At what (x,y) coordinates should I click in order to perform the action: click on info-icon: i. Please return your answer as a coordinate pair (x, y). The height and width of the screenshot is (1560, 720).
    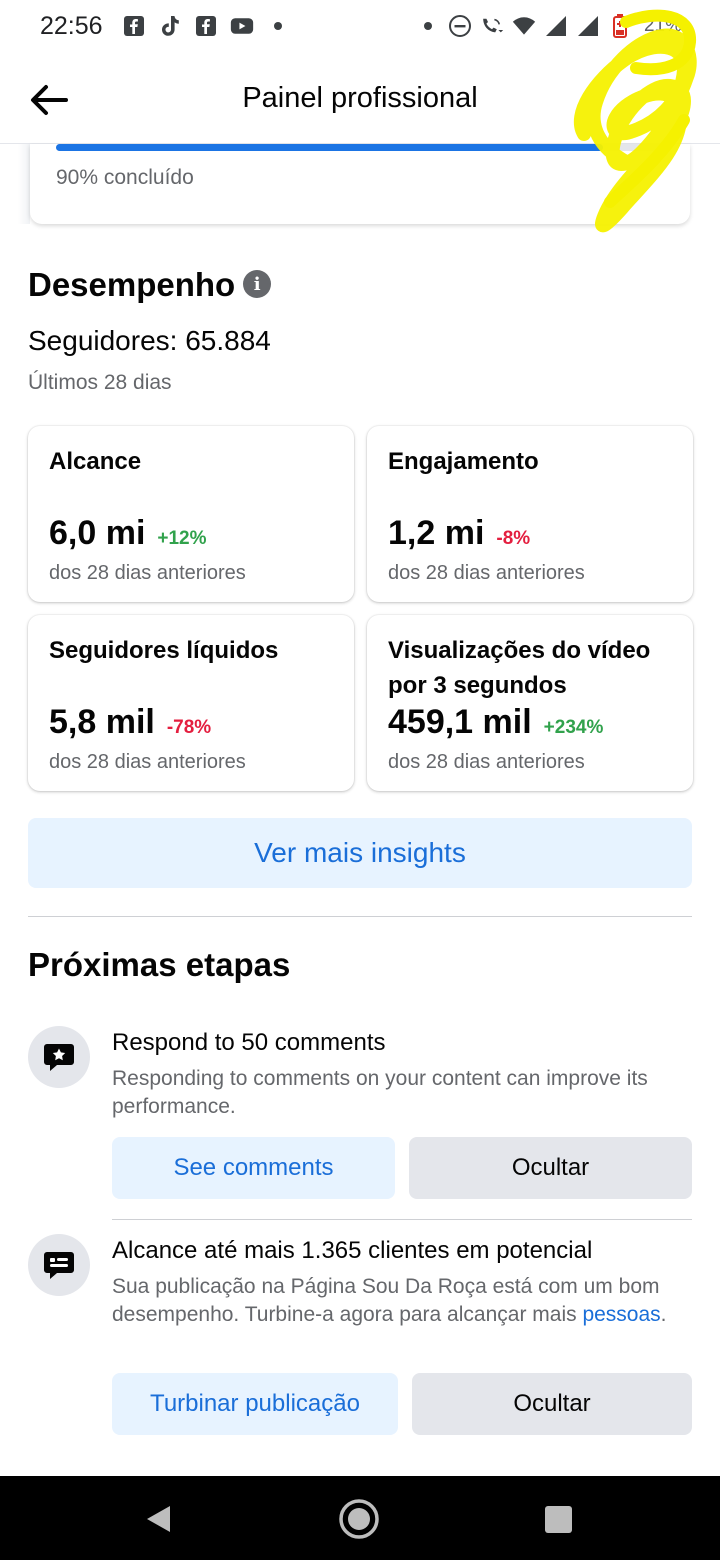
    Looking at the image, I should click on (257, 284).